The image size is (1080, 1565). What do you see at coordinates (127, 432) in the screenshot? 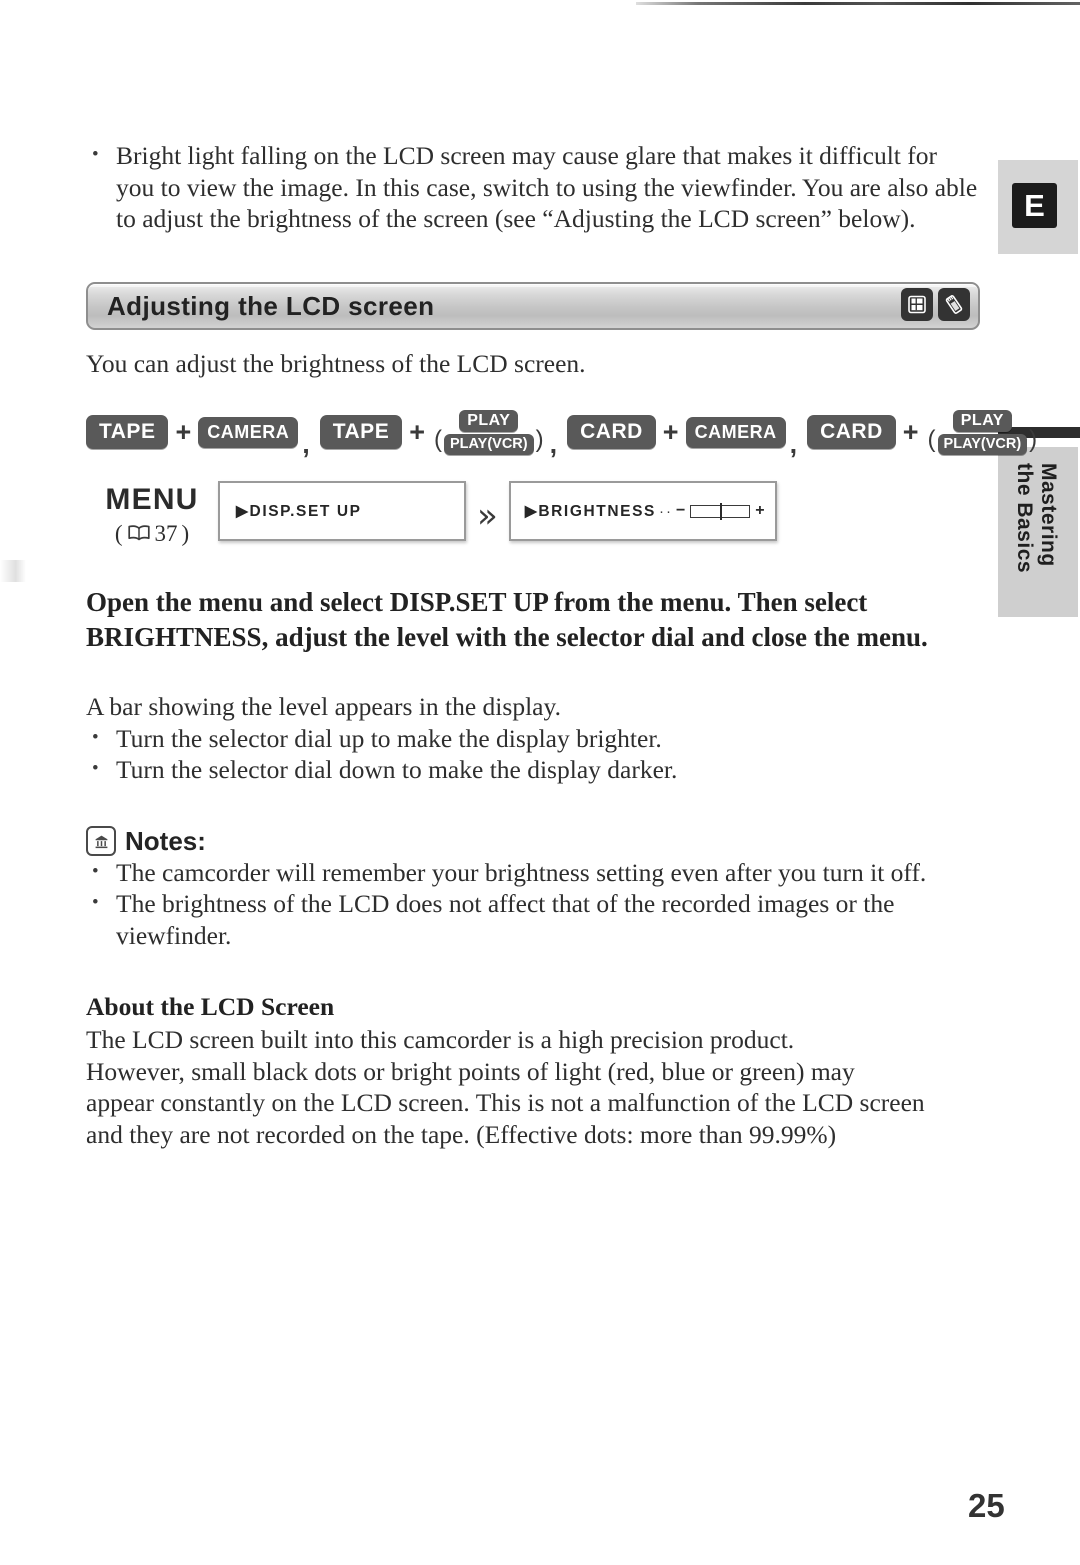
I see `mode-button-tape-1: TAPE` at bounding box center [127, 432].